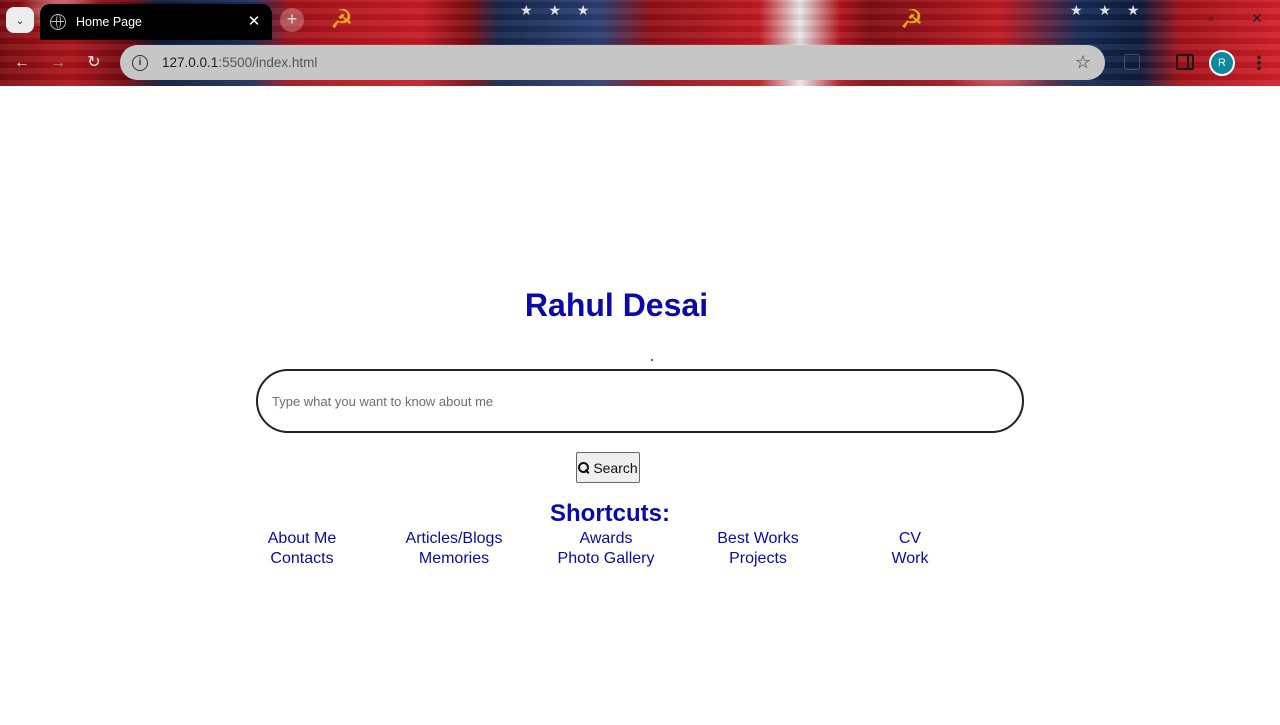 The height and width of the screenshot is (725, 1280). What do you see at coordinates (58, 22) in the screenshot?
I see `globe-icon` at bounding box center [58, 22].